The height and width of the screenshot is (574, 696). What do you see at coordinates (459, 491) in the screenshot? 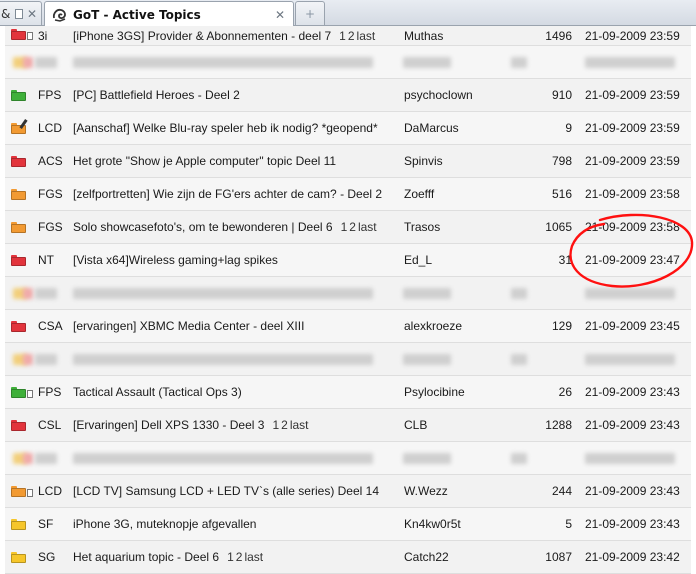
I see `topic-last-poster: W.Wezz` at bounding box center [459, 491].